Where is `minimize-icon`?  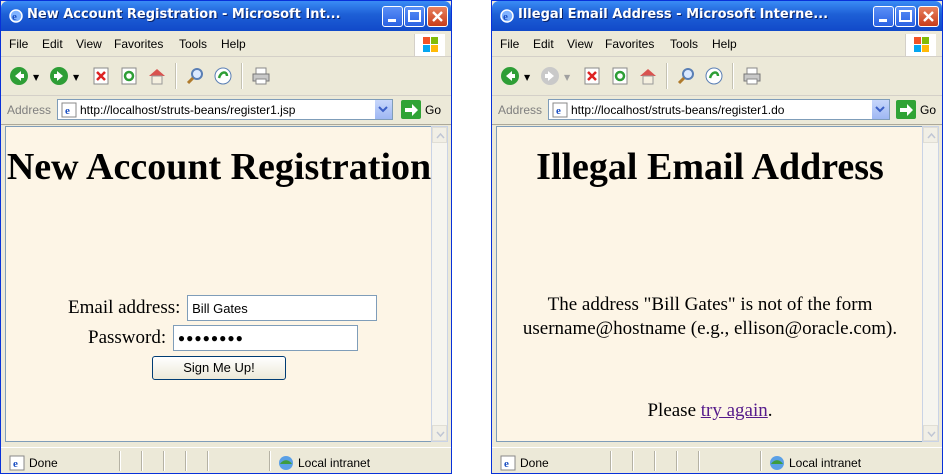
minimize-icon is located at coordinates (883, 20).